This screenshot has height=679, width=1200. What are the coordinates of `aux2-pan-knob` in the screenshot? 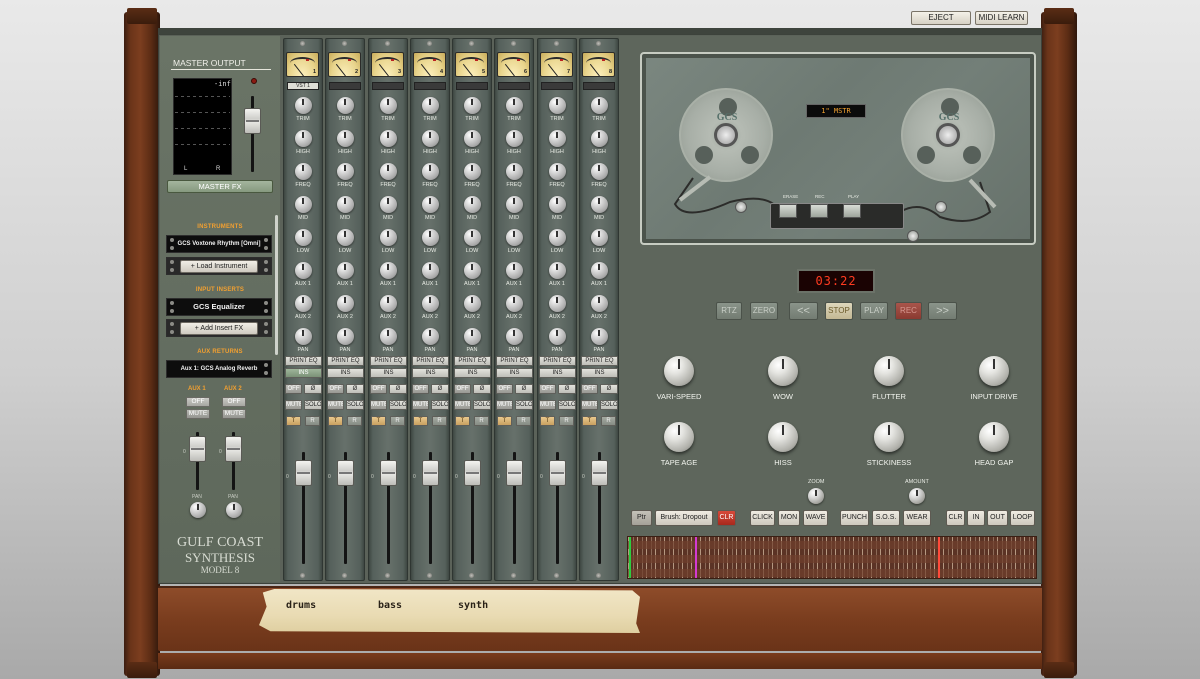 It's located at (234, 510).